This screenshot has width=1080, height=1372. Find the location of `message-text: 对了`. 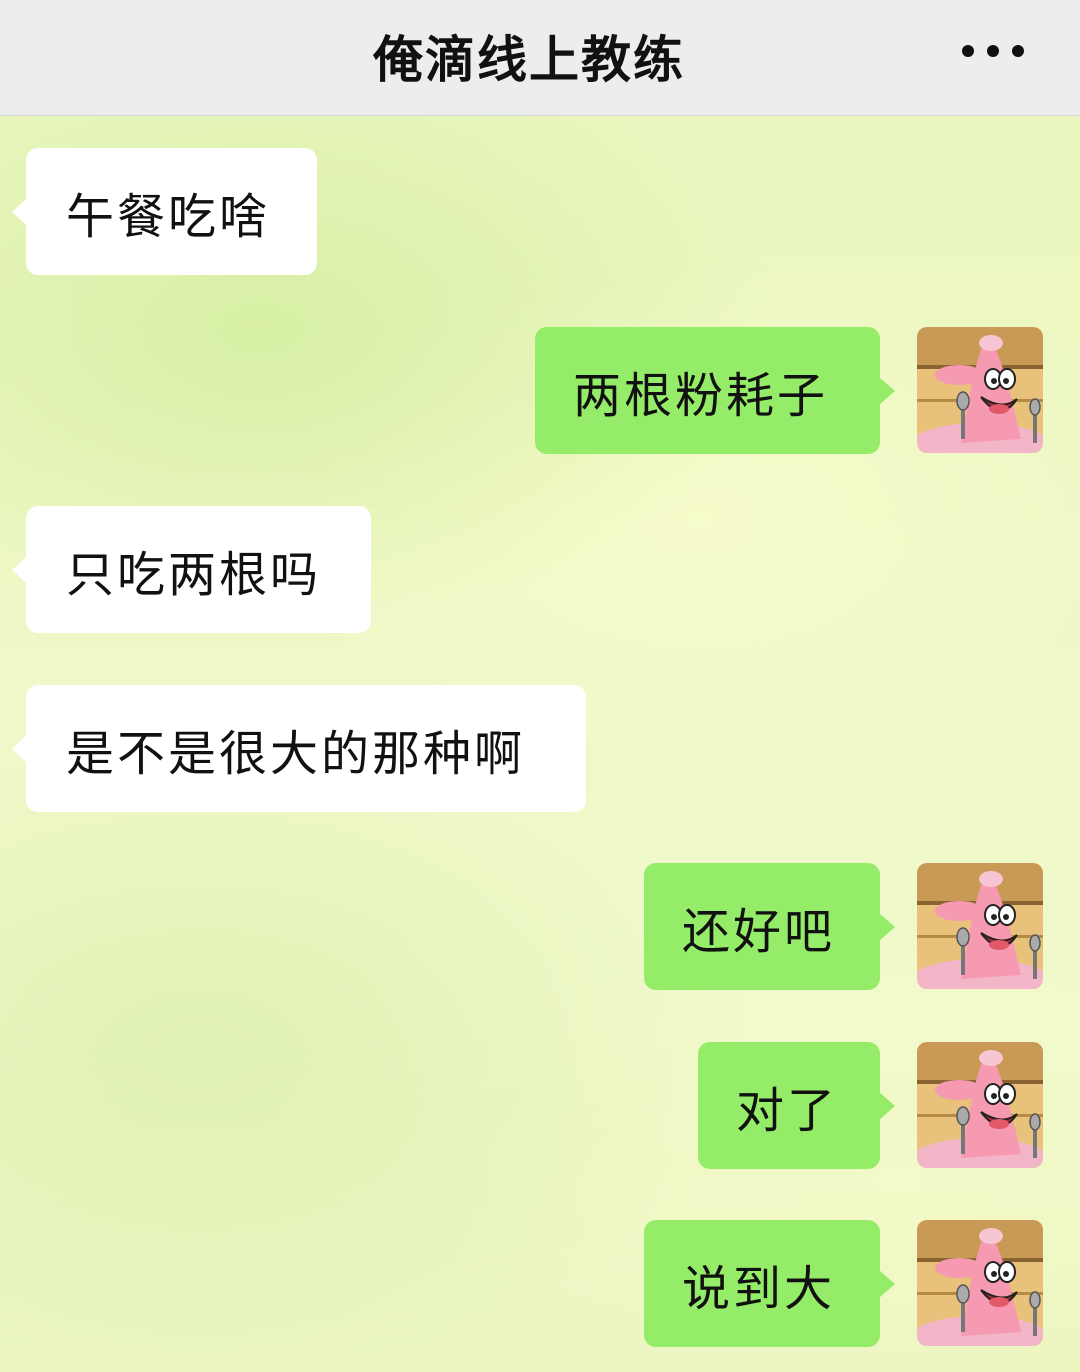

message-text: 对了 is located at coordinates (787, 1110).